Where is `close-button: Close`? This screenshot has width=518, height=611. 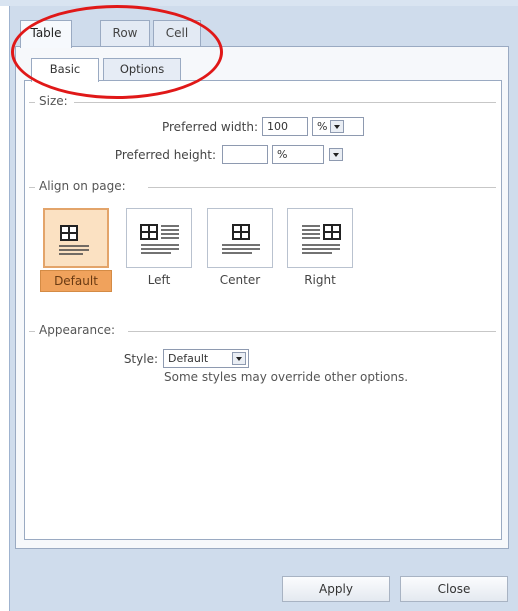
close-button: Close is located at coordinates (454, 589).